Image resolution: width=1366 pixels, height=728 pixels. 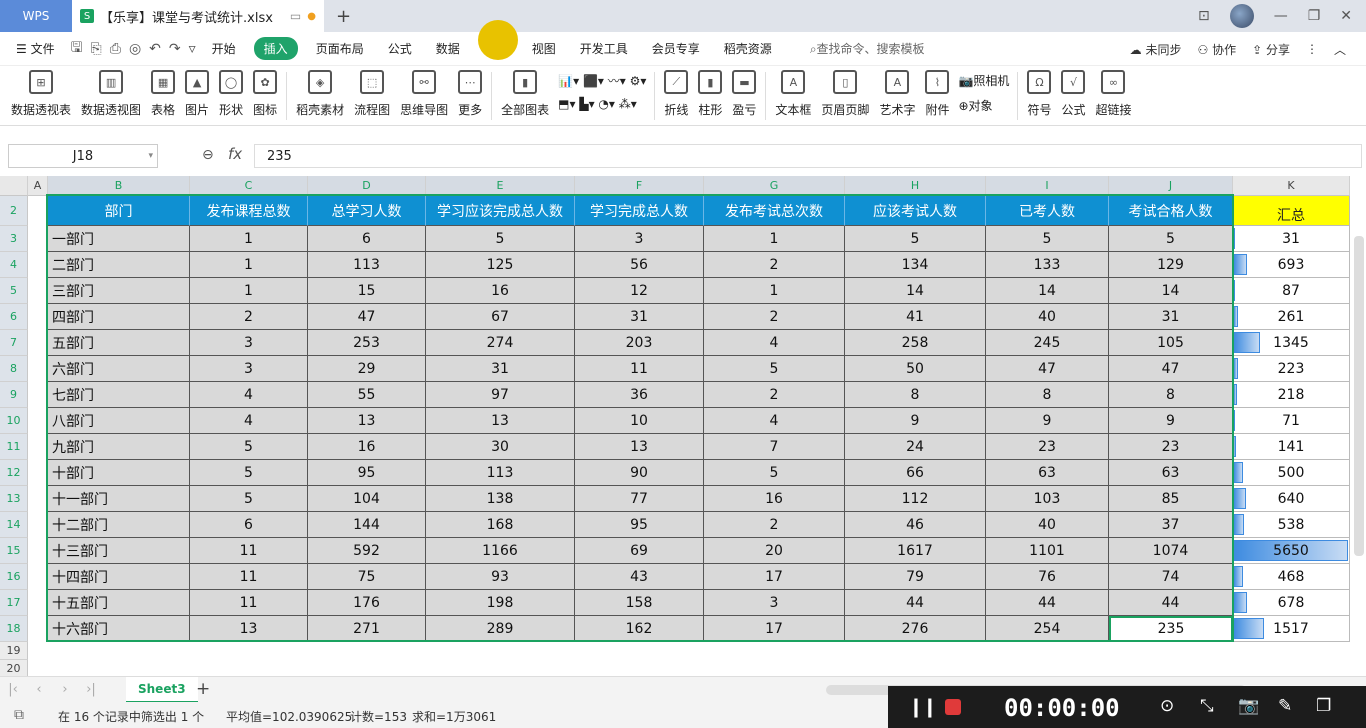 I want to click on hyperlink-button: ∞ 超链接, so click(x=1113, y=92).